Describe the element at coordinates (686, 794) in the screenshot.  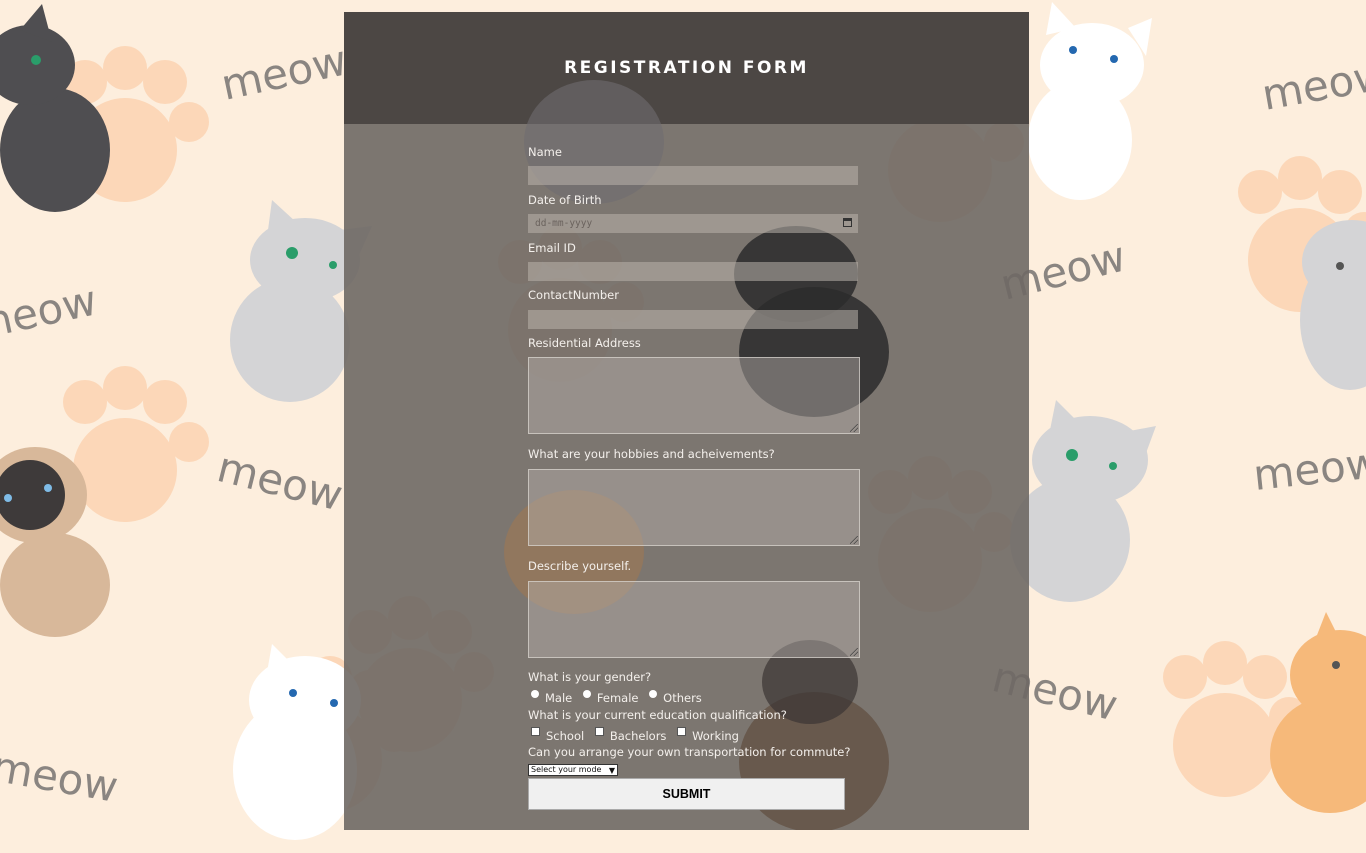
I see `submit-button: SUBMIT` at that location.